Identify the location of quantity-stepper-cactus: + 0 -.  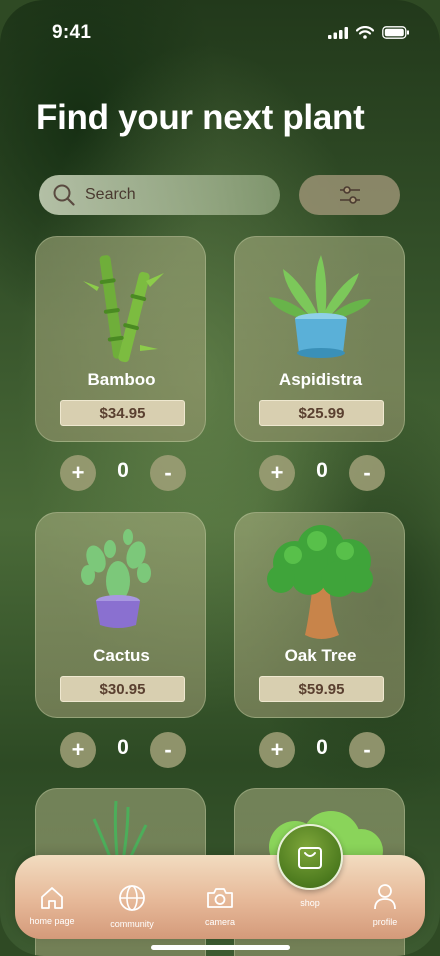
(123, 750).